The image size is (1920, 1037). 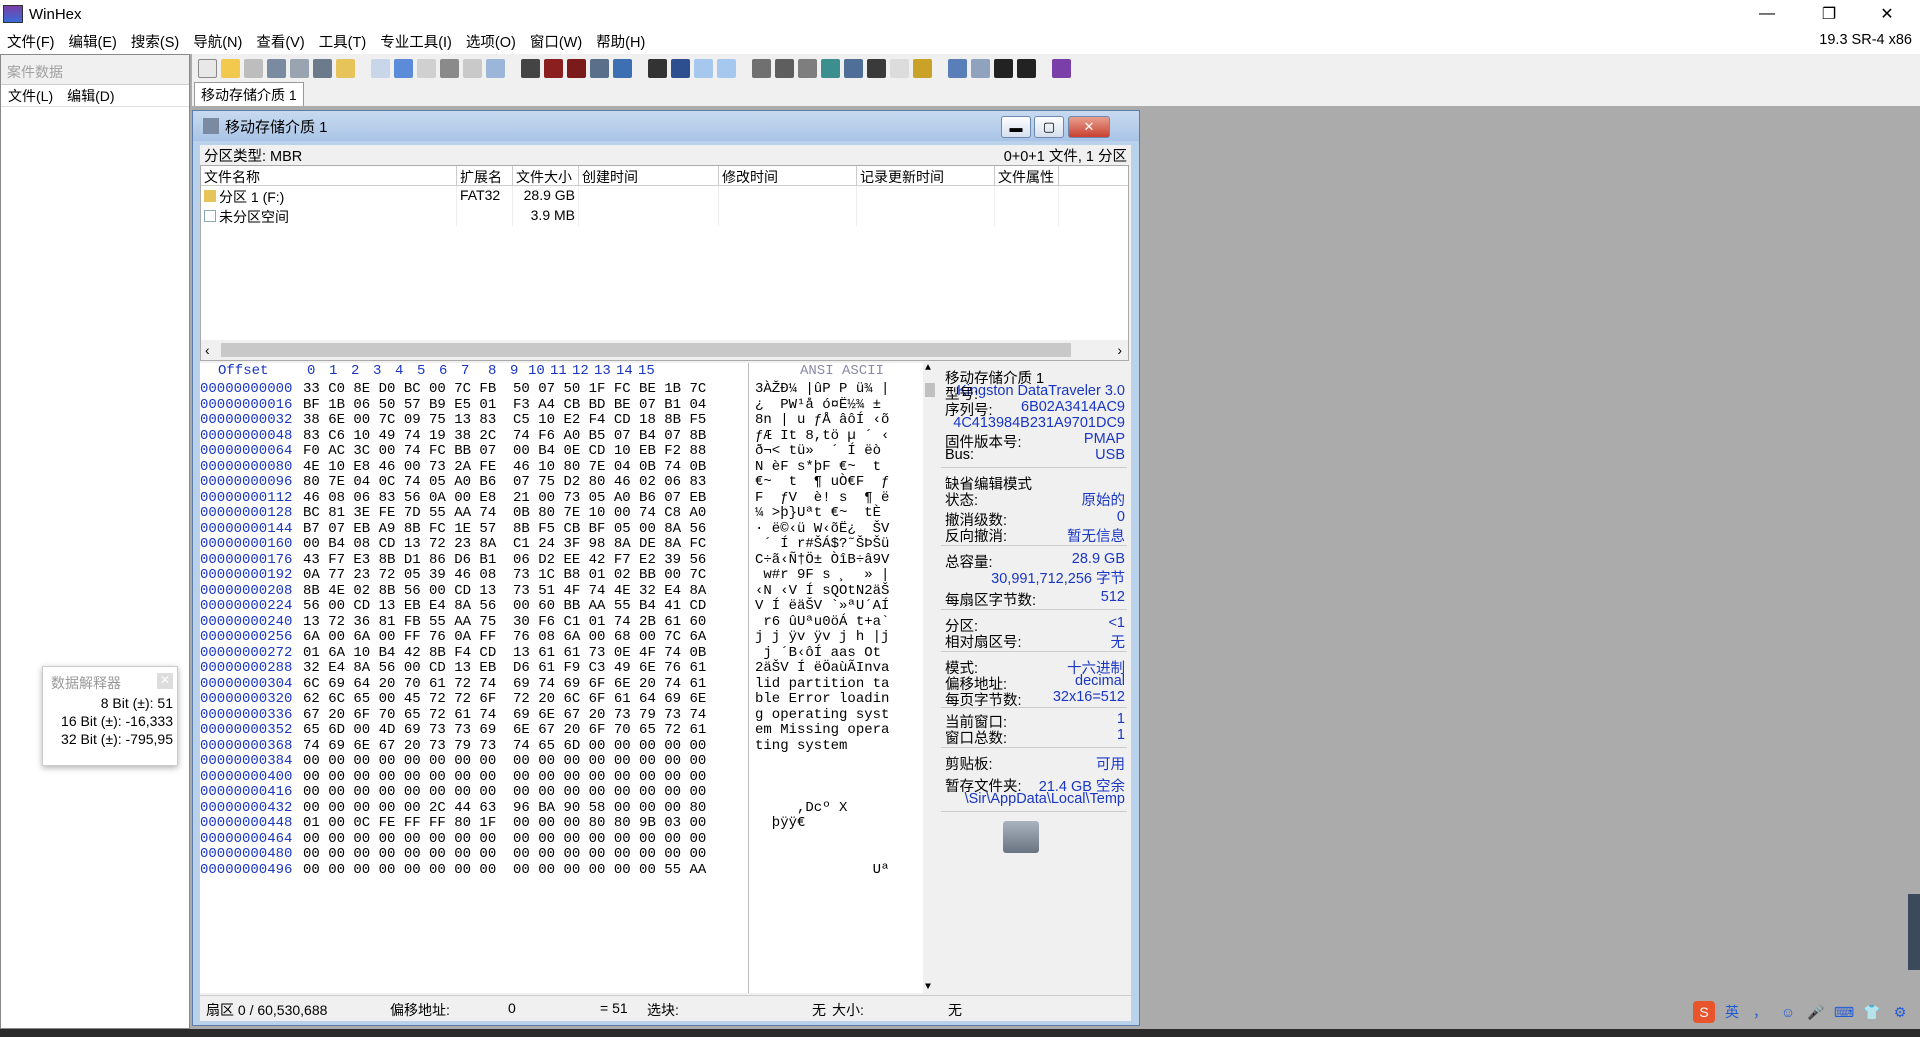 What do you see at coordinates (814, 808) in the screenshot?
I see `hex-row-ascii: ,Dcº X` at bounding box center [814, 808].